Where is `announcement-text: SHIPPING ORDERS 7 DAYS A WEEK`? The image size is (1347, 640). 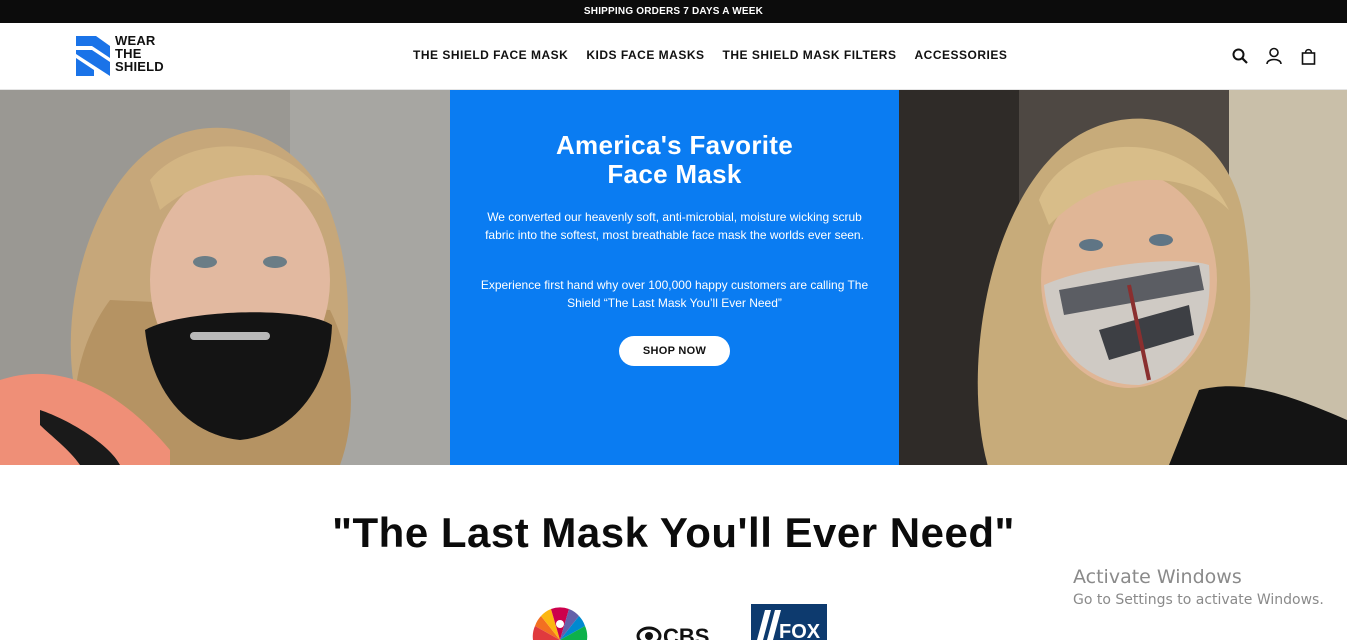
announcement-text: SHIPPING ORDERS 7 DAYS A WEEK is located at coordinates (673, 11).